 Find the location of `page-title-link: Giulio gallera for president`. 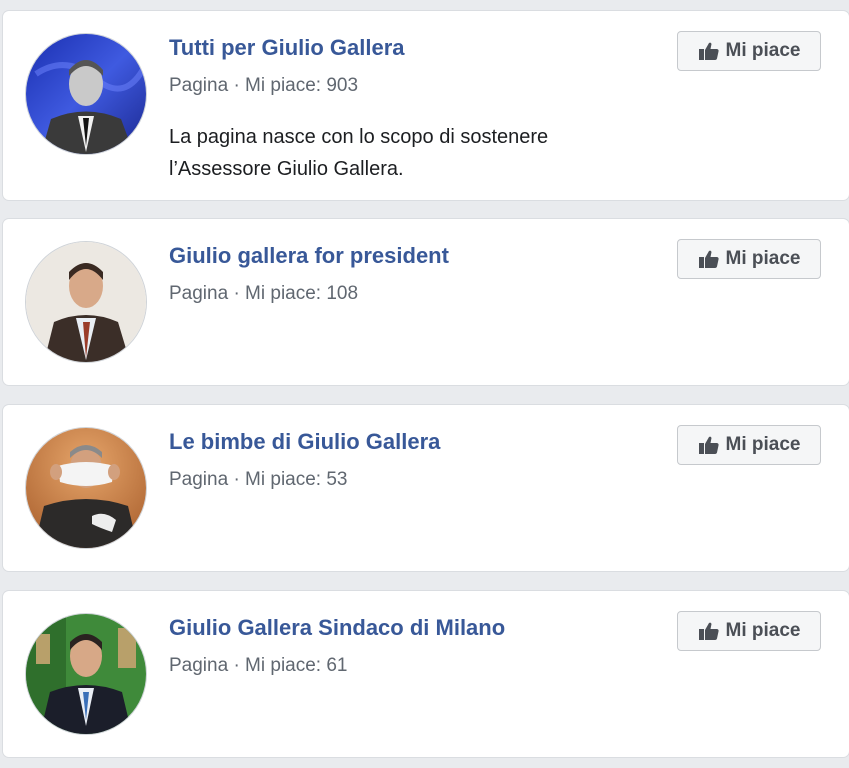

page-title-link: Giulio gallera for president is located at coordinates (309, 256).